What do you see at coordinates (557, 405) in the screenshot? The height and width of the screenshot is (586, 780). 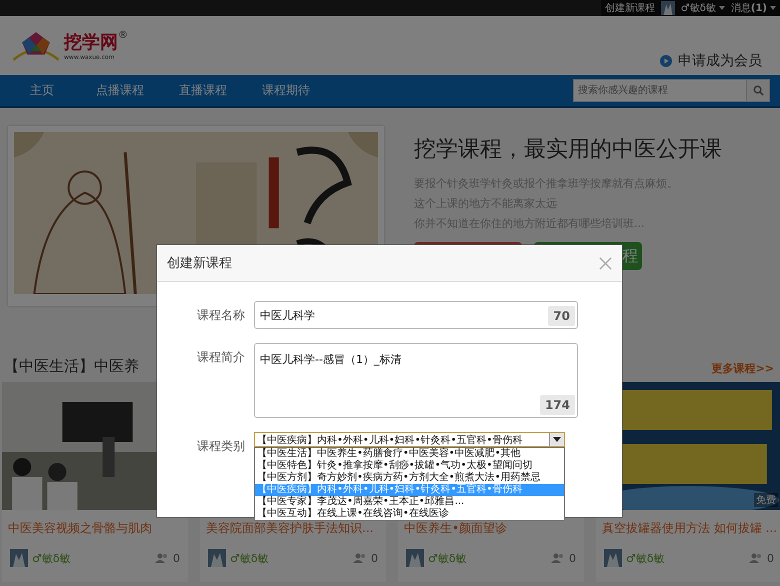 I see `char-counter: 174` at bounding box center [557, 405].